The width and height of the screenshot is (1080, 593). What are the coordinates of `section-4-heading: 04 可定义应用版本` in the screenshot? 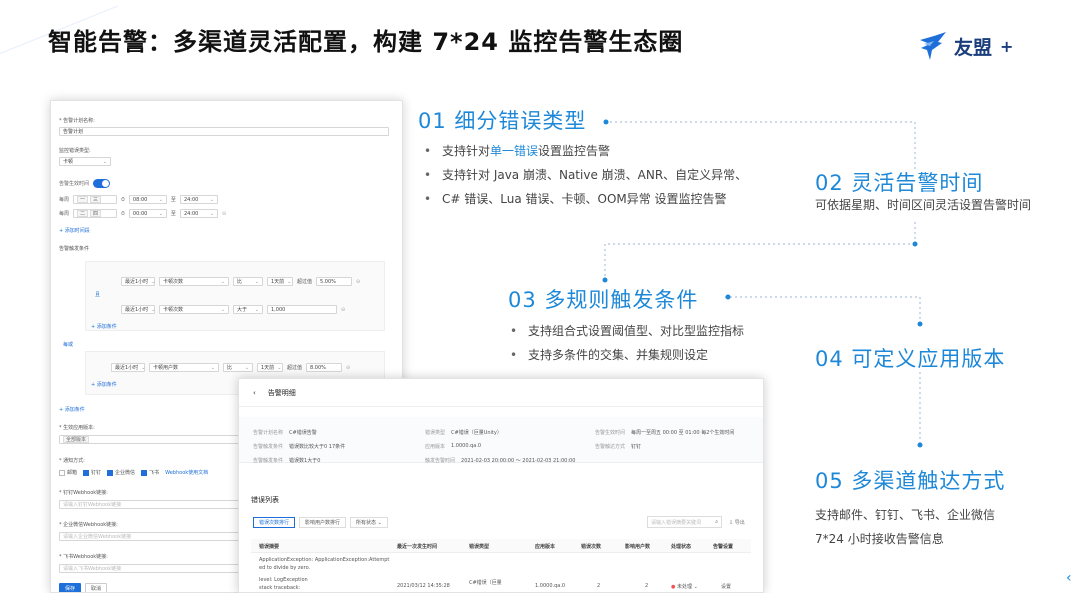 It's located at (910, 359).